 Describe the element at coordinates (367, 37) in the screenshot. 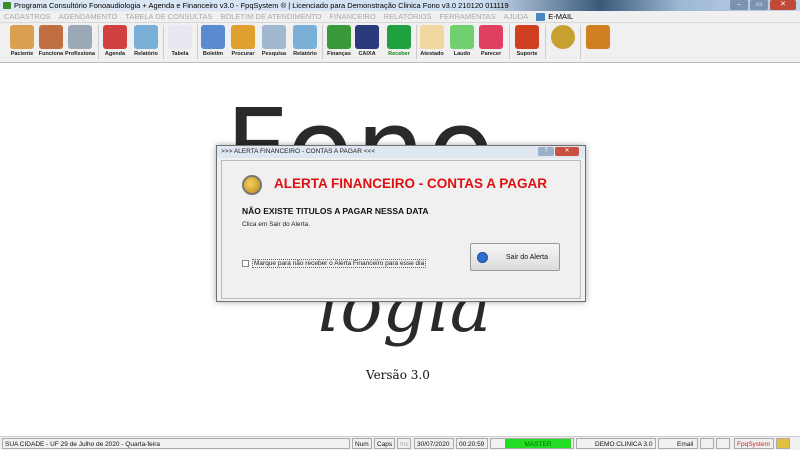

I see `cash-book-icon` at that location.